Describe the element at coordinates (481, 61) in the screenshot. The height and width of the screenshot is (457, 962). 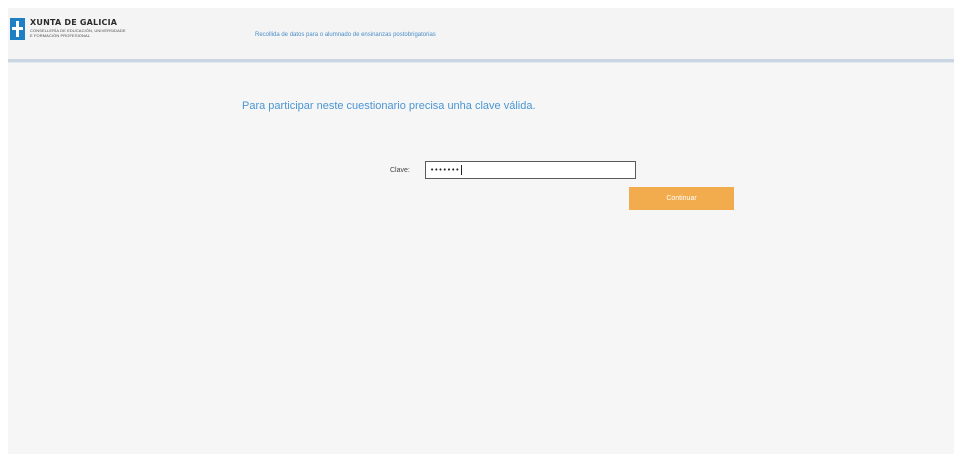
I see `header-divider` at that location.